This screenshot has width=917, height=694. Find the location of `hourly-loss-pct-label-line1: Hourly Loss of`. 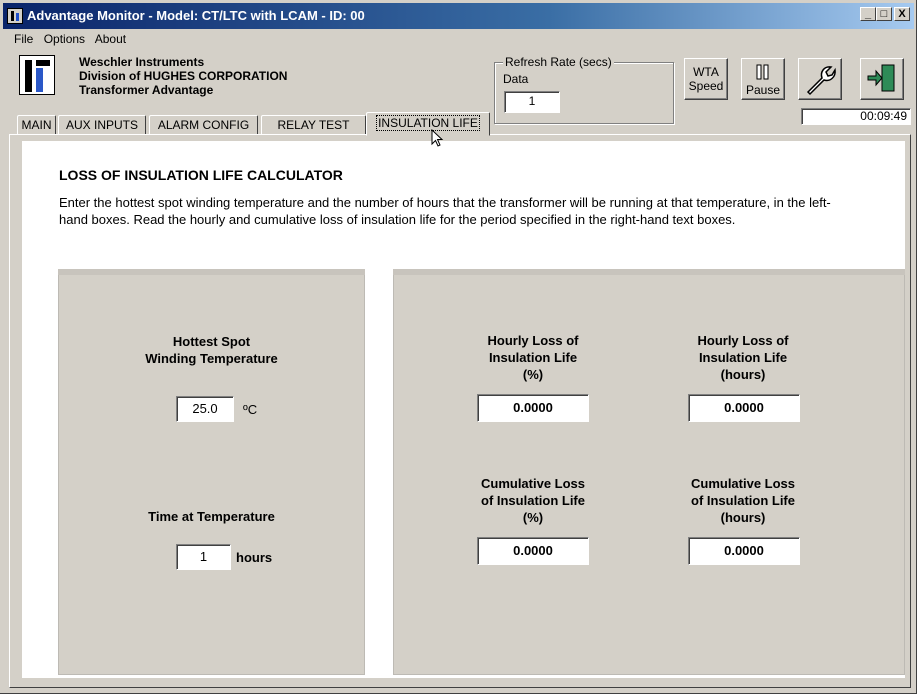

hourly-loss-pct-label-line1: Hourly Loss of is located at coordinates (533, 340).